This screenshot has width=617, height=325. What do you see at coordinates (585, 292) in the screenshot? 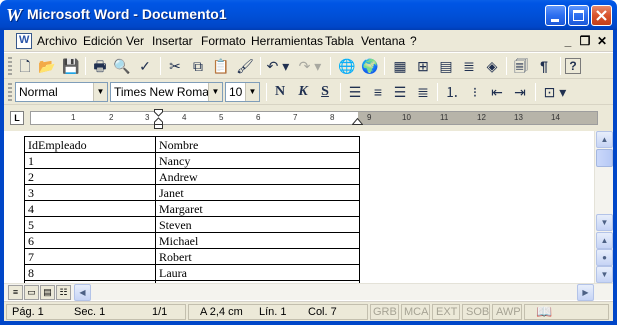
I see `scroll-right-button: ▶` at bounding box center [585, 292].